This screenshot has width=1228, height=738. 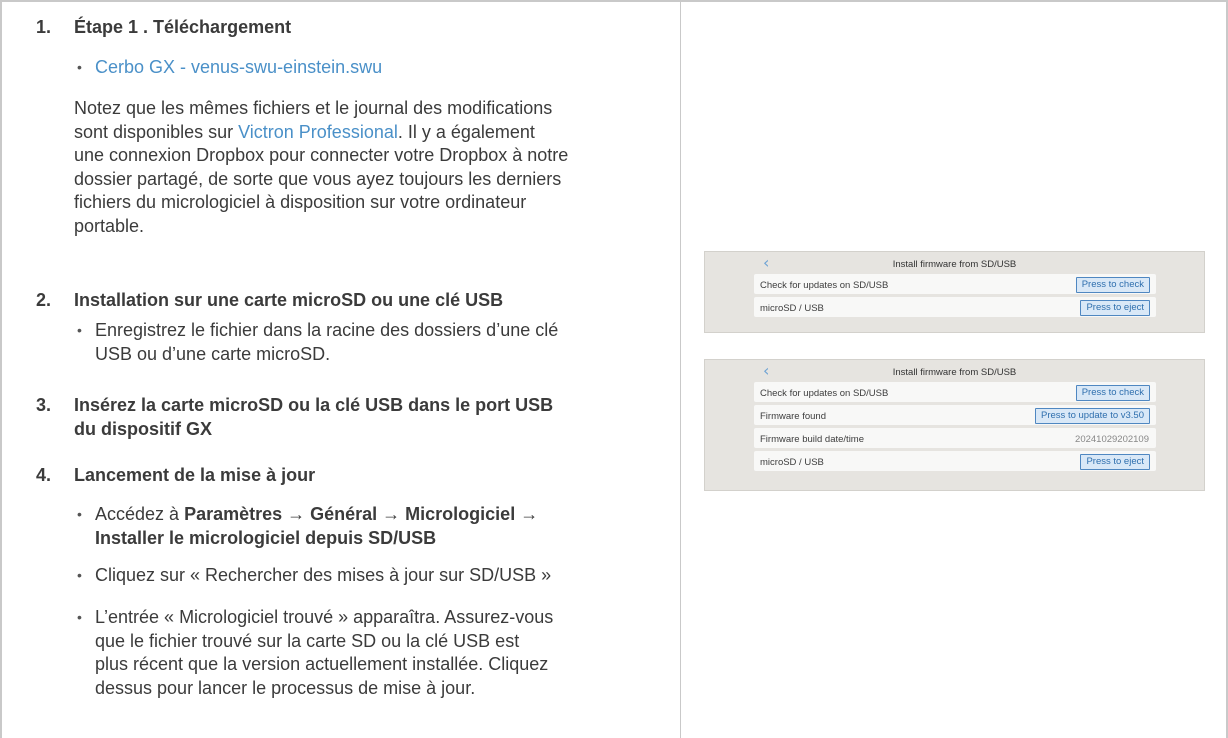 What do you see at coordinates (955, 415) in the screenshot?
I see `row-firmware-found: Firmware found Press to update to v3.50` at bounding box center [955, 415].